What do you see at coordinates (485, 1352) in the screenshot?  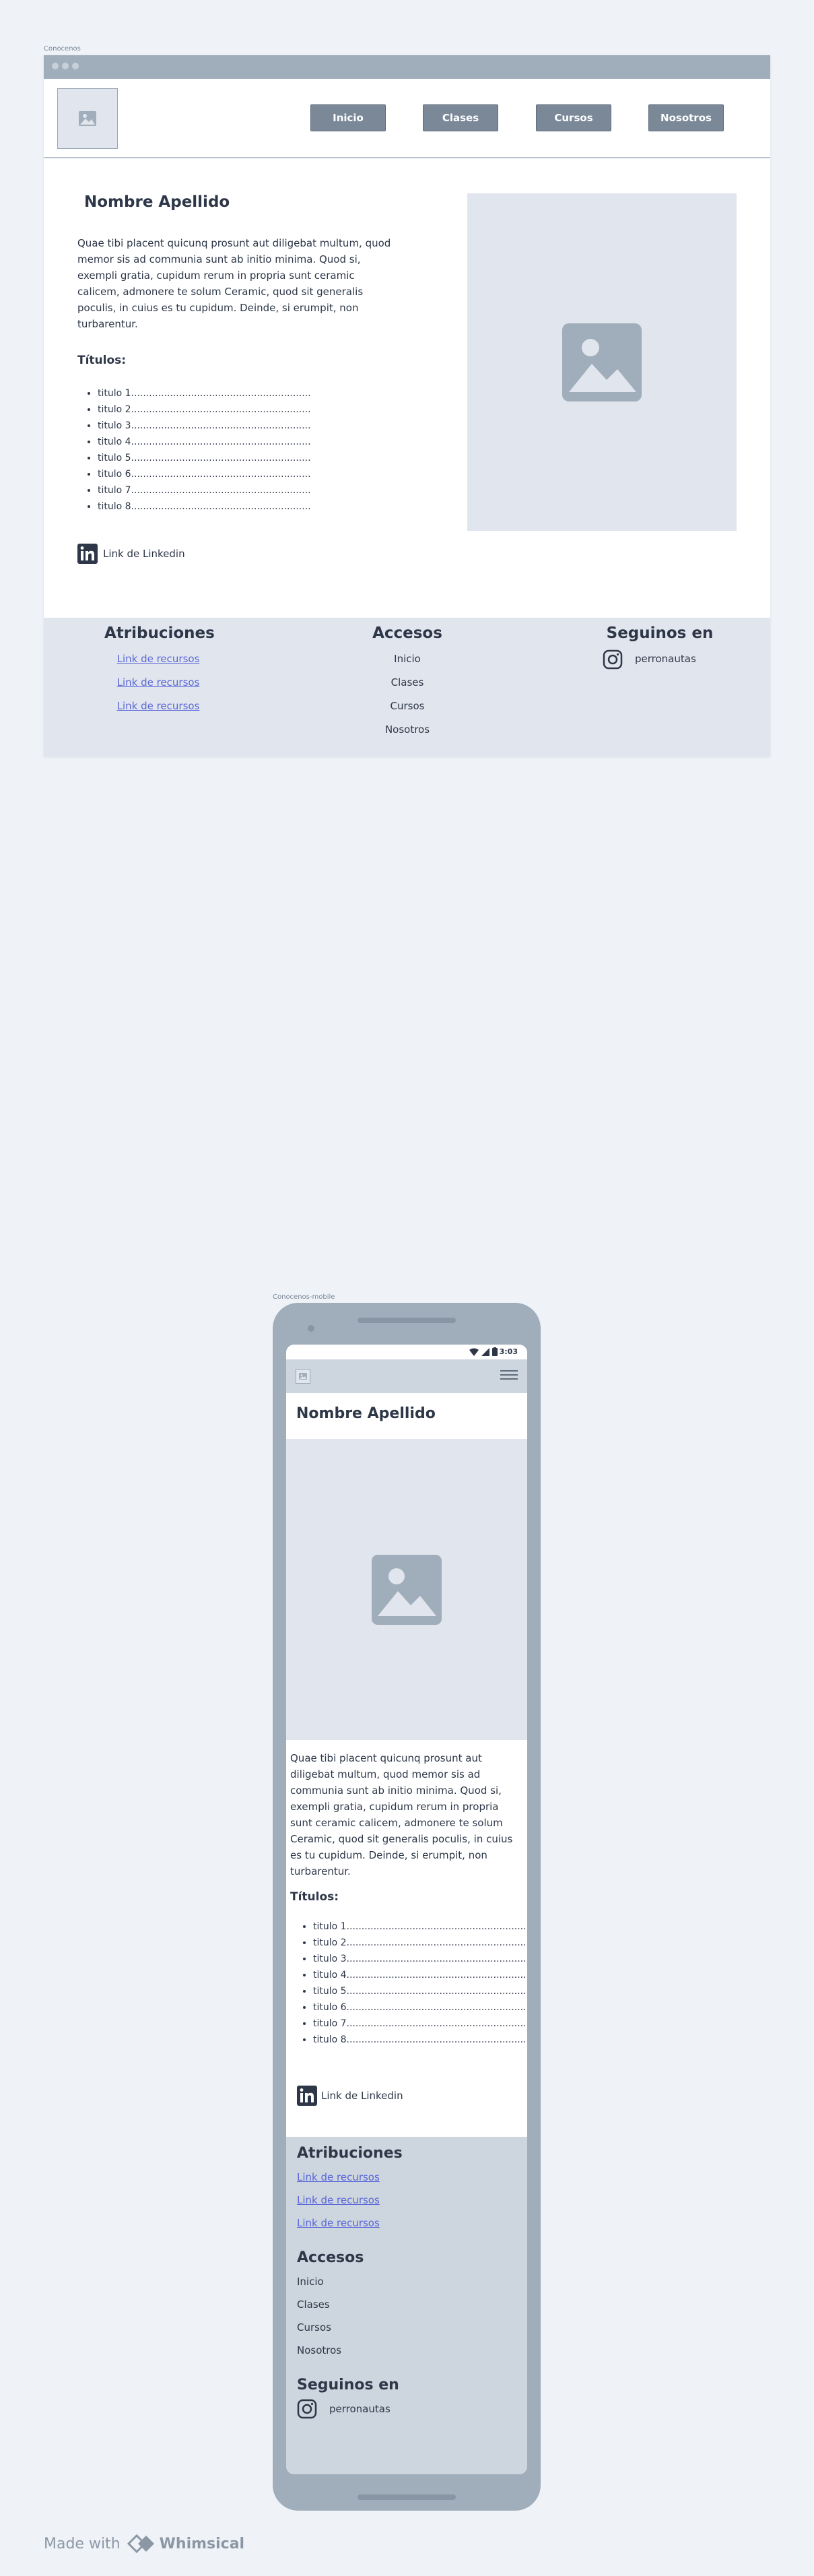 I see `signal-icon` at bounding box center [485, 1352].